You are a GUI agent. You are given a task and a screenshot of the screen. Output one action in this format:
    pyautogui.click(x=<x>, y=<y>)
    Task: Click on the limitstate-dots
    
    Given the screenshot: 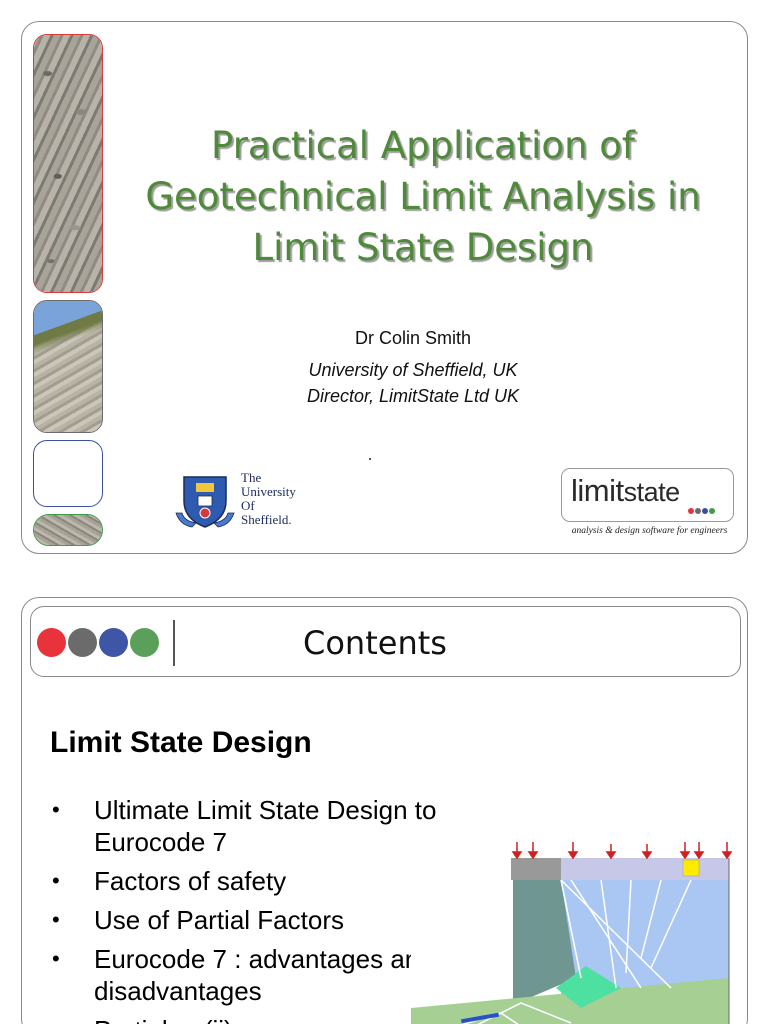 What is the action you would take?
    pyautogui.click(x=701, y=511)
    